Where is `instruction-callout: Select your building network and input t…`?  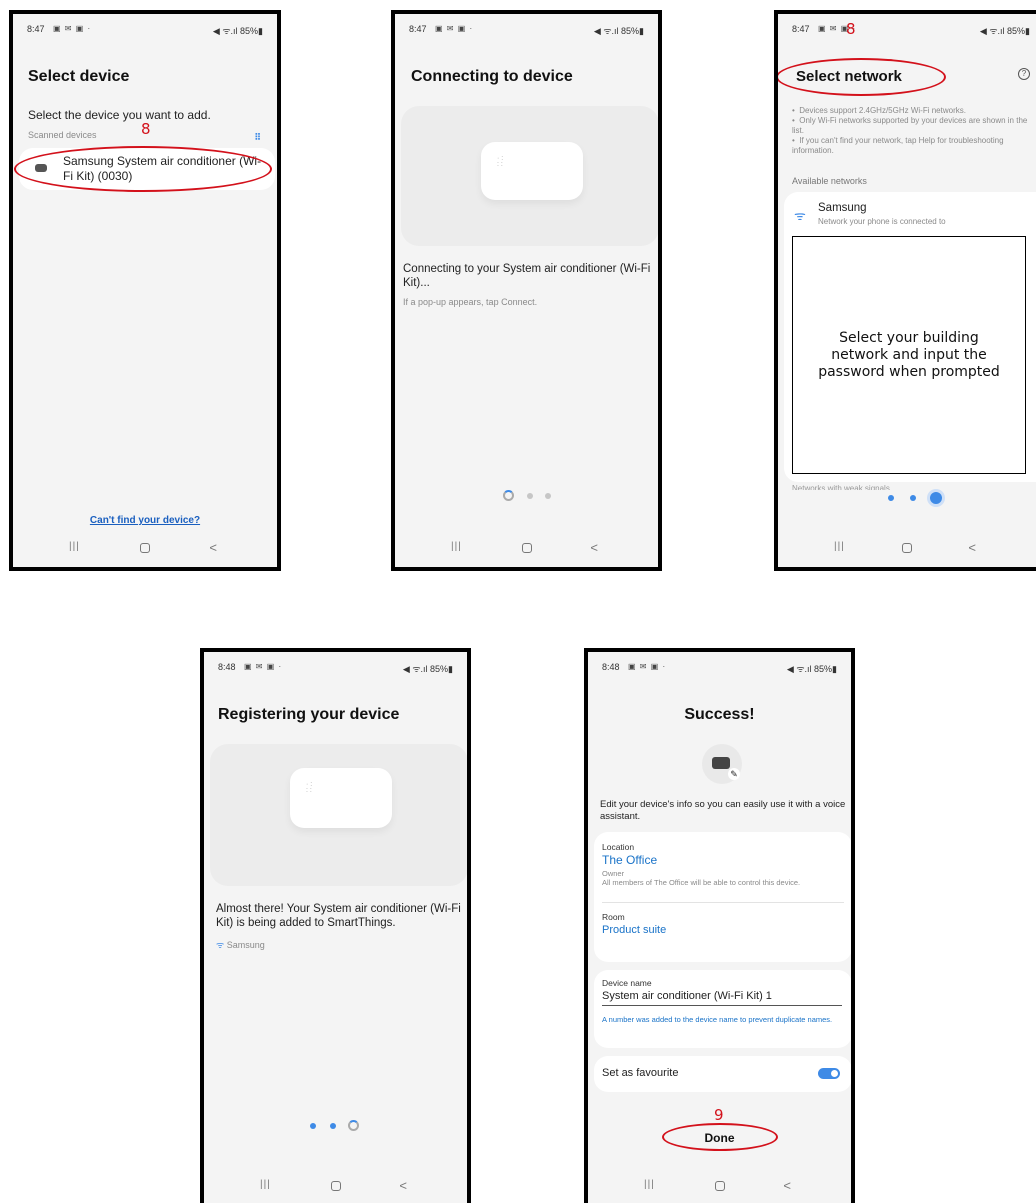 instruction-callout: Select your building network and input t… is located at coordinates (909, 355).